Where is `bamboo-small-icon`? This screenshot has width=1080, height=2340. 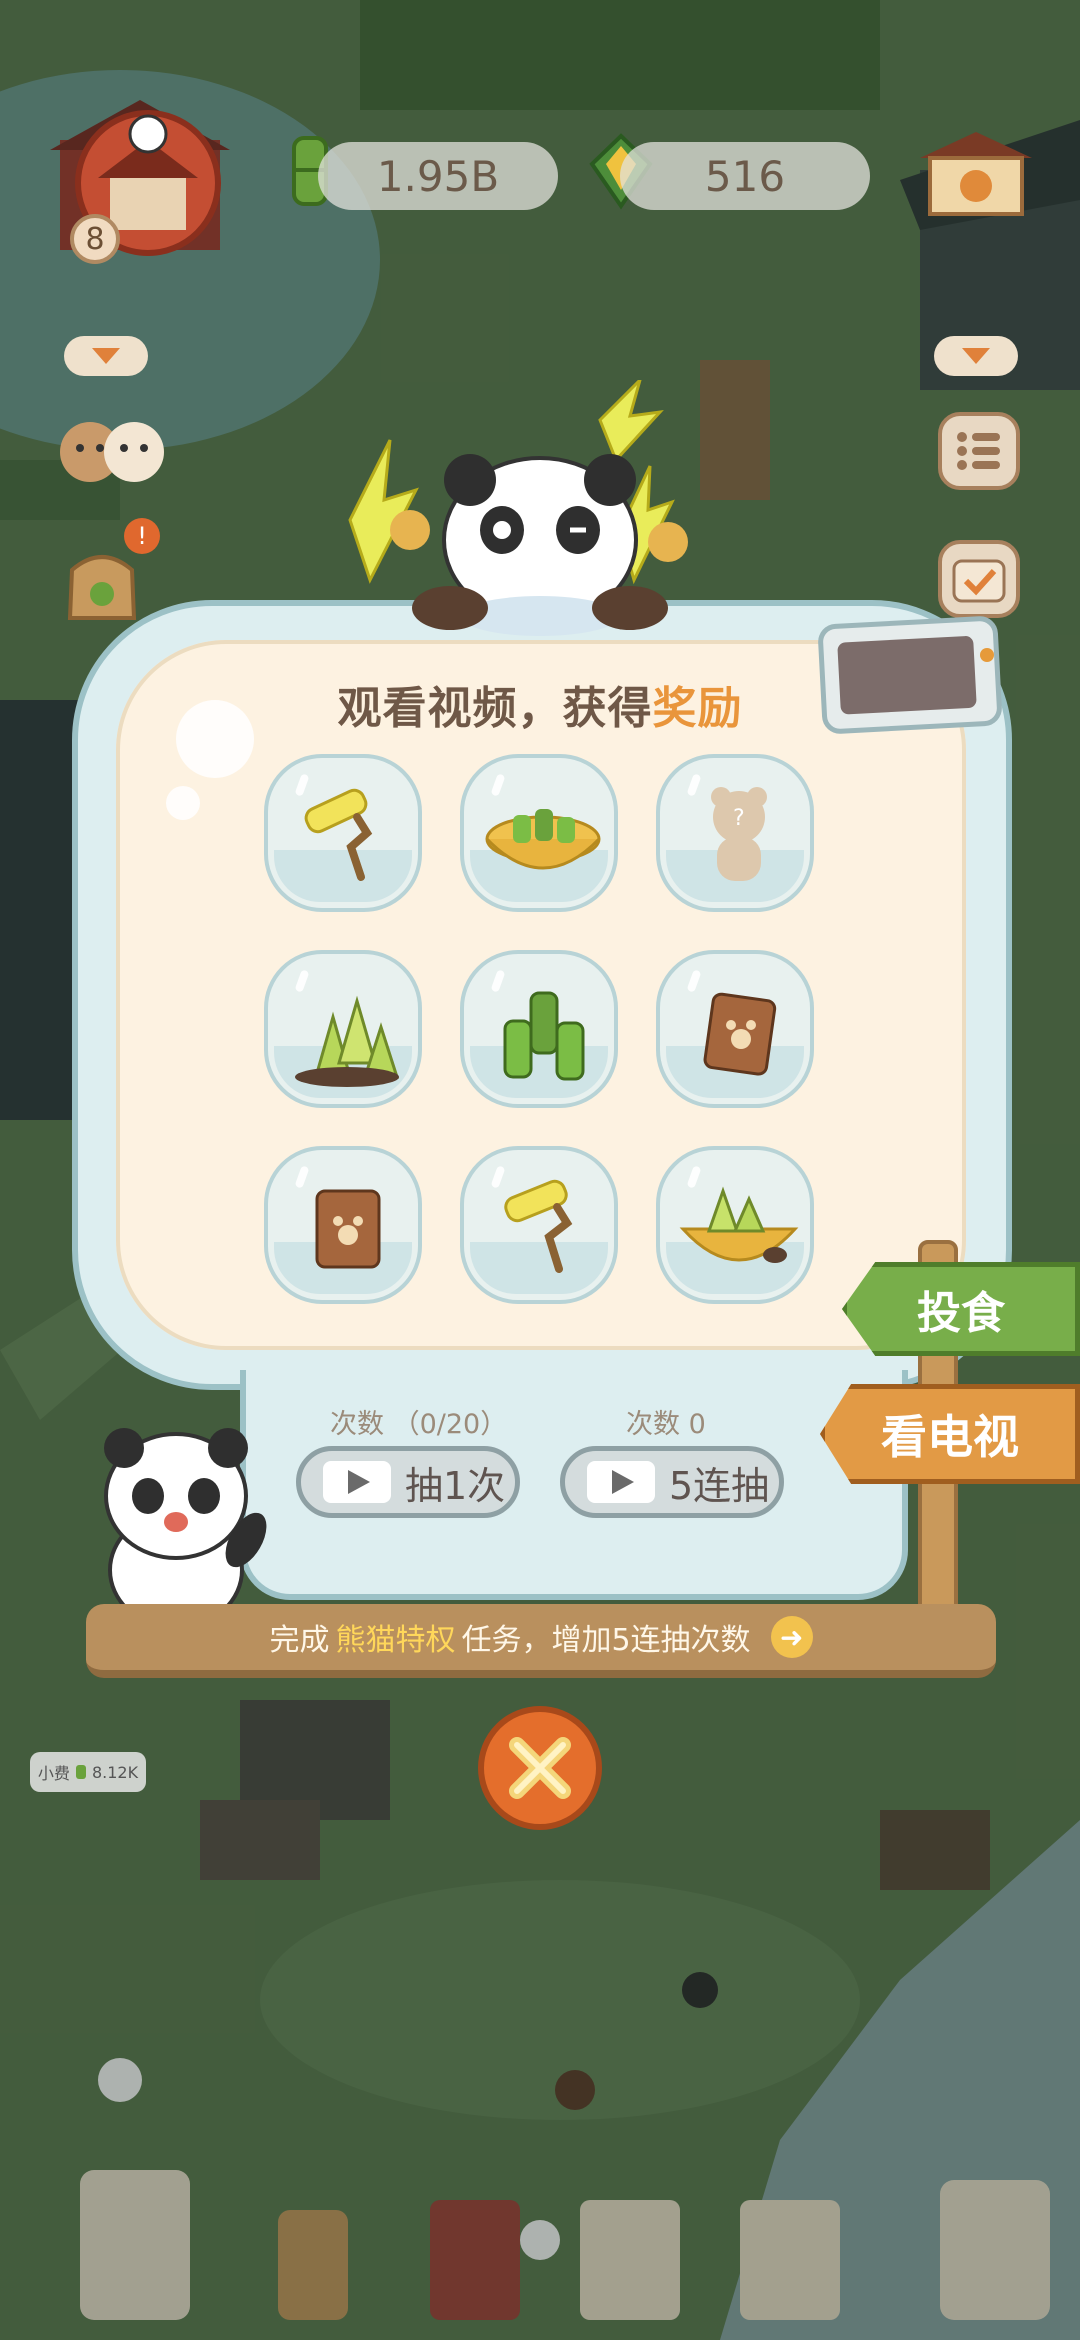 bamboo-small-icon is located at coordinates (80, 1772).